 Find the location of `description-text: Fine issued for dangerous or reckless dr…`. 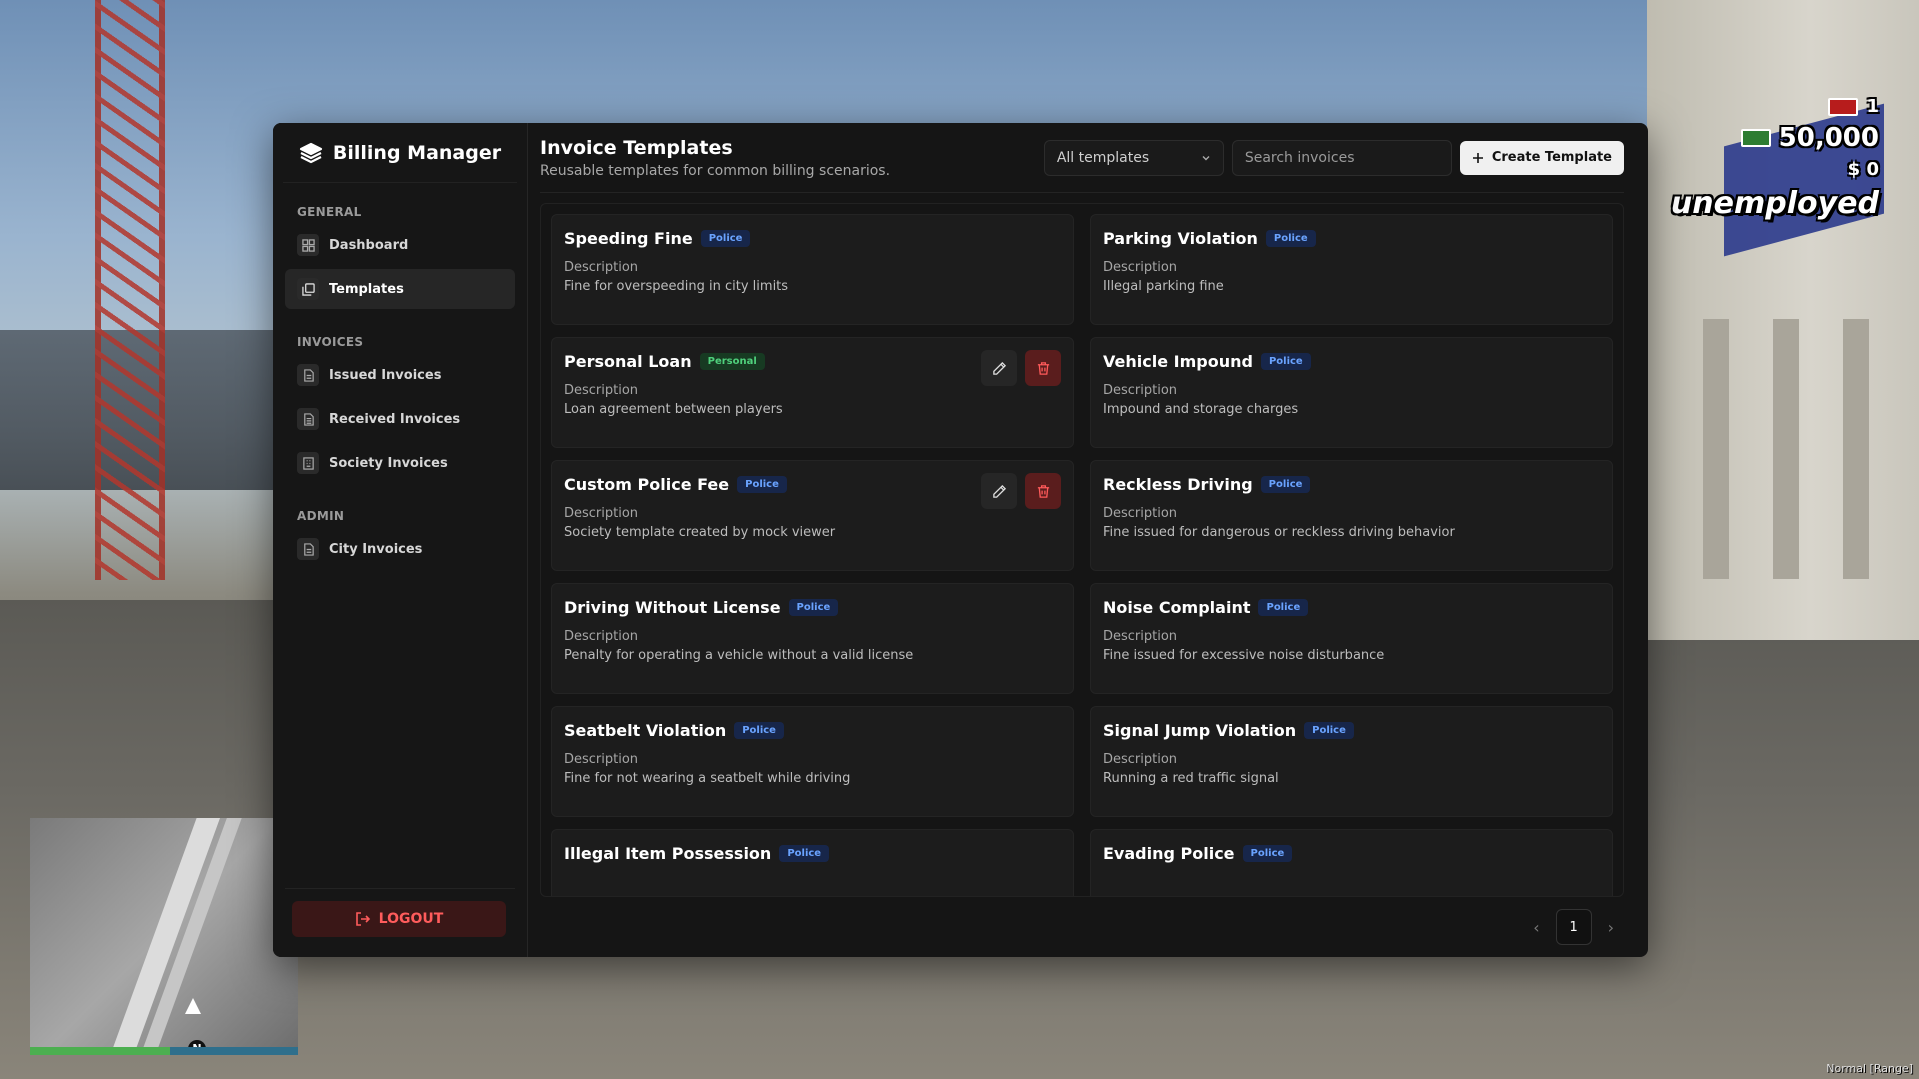

description-text: Fine issued for dangerous or reckless dr… is located at coordinates (1279, 532).